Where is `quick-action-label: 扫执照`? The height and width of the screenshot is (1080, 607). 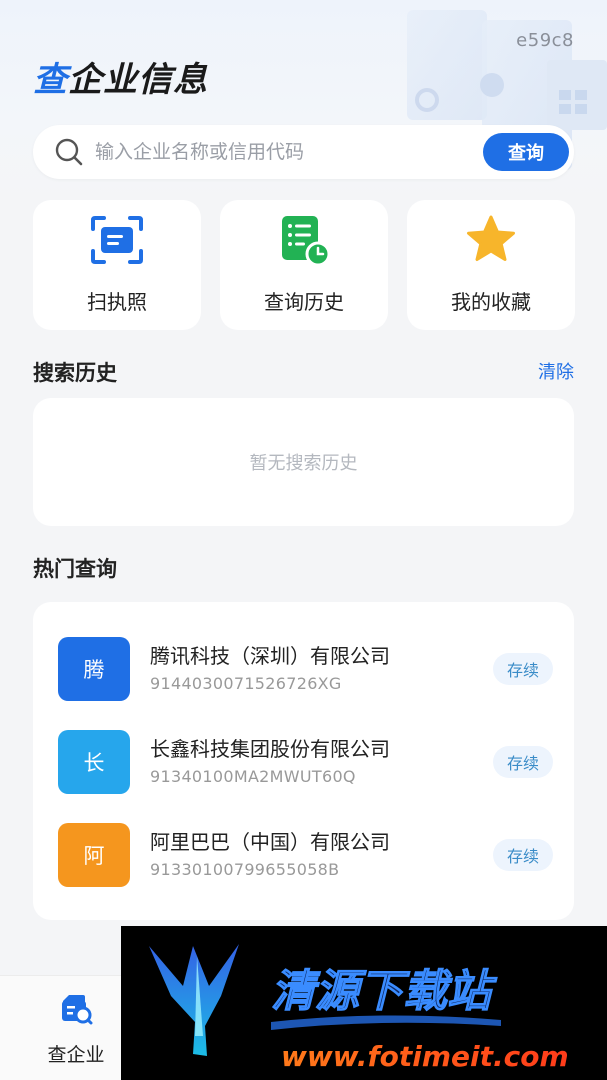
quick-action-label: 扫执照 is located at coordinates (117, 302).